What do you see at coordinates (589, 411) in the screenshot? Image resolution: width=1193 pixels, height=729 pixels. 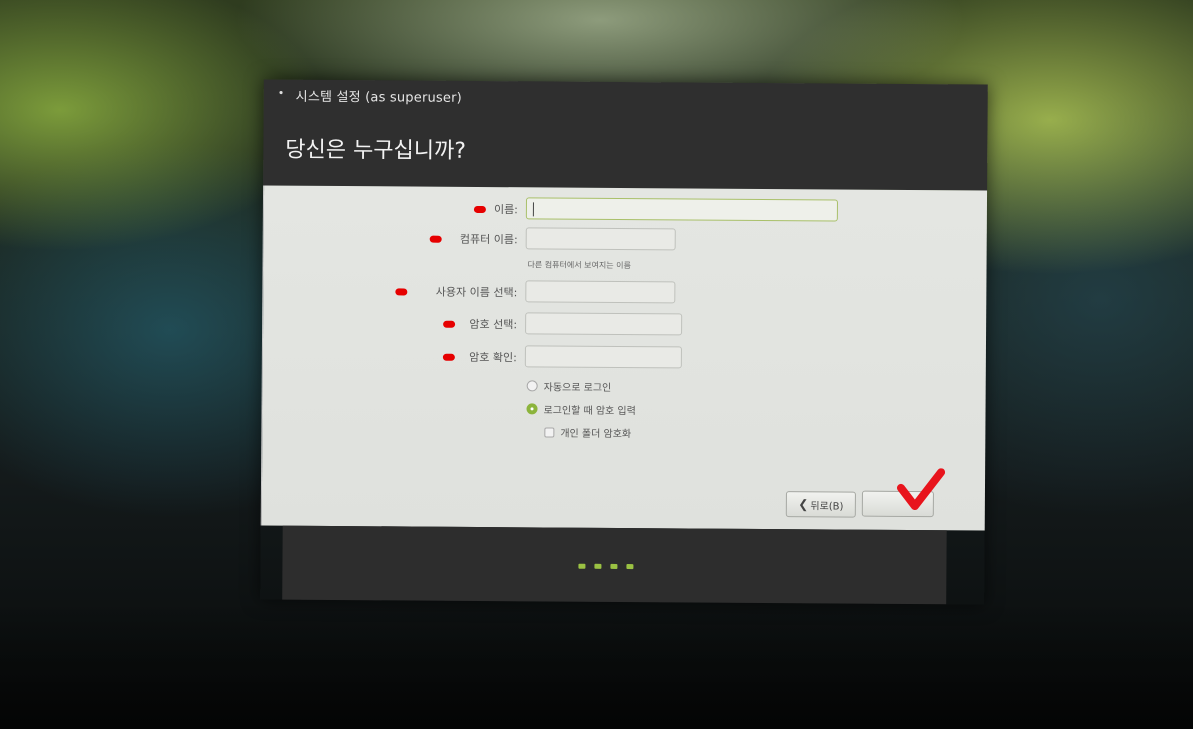 I see `require-password-label: 로그인할 때 암호 입력` at bounding box center [589, 411].